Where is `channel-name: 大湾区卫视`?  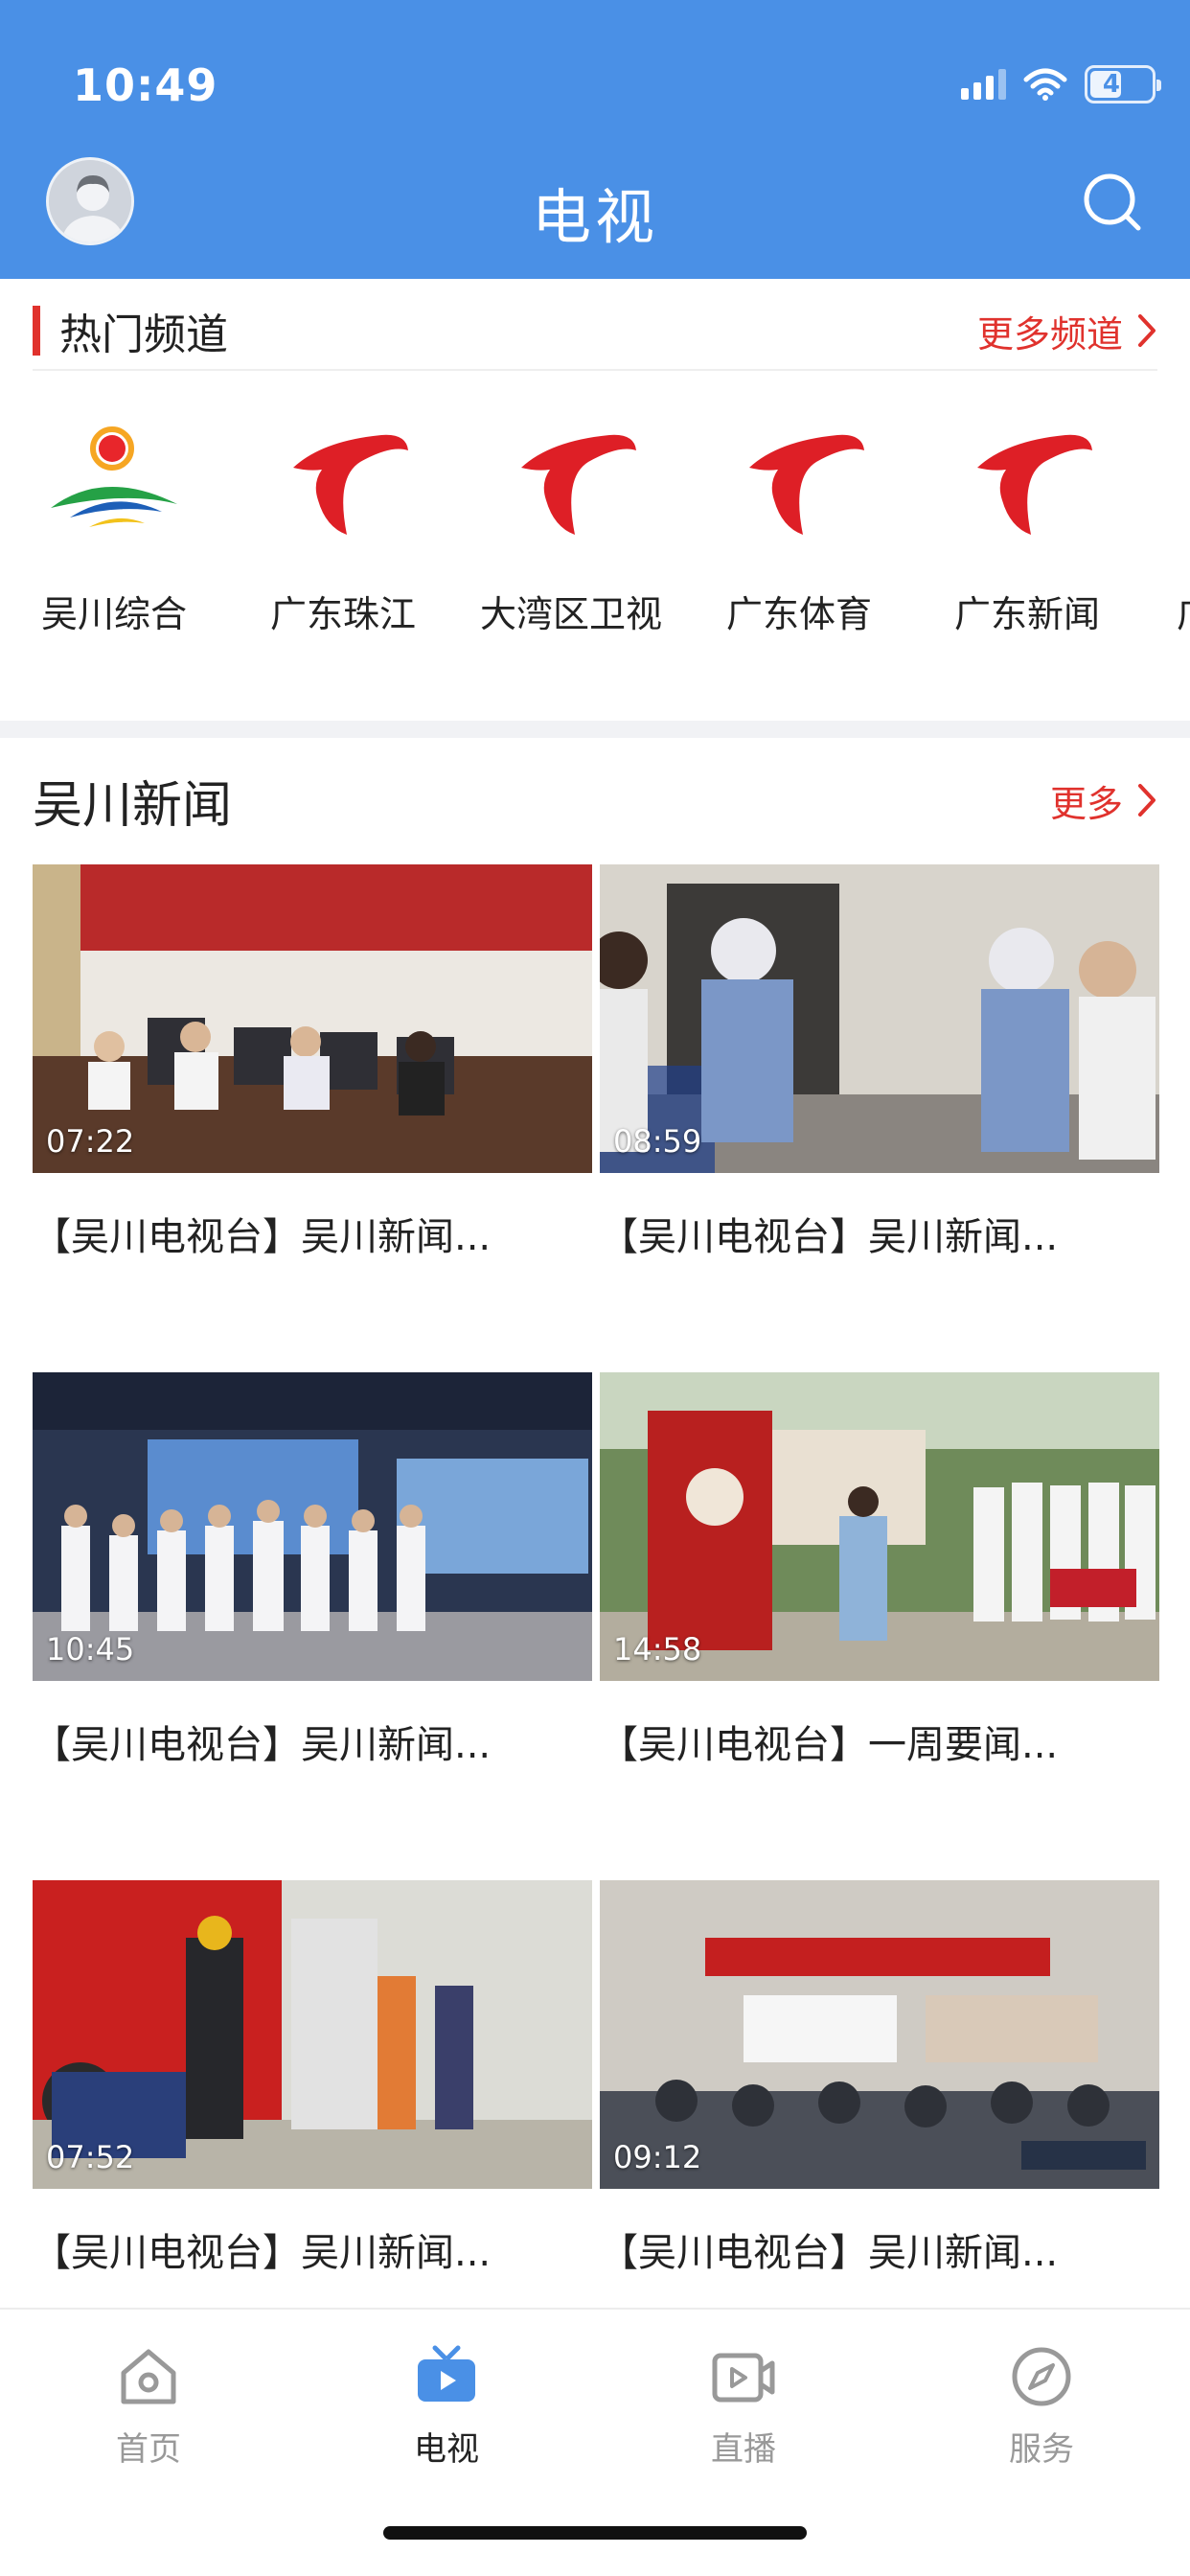
channel-name: 大湾区卫视 is located at coordinates (571, 614).